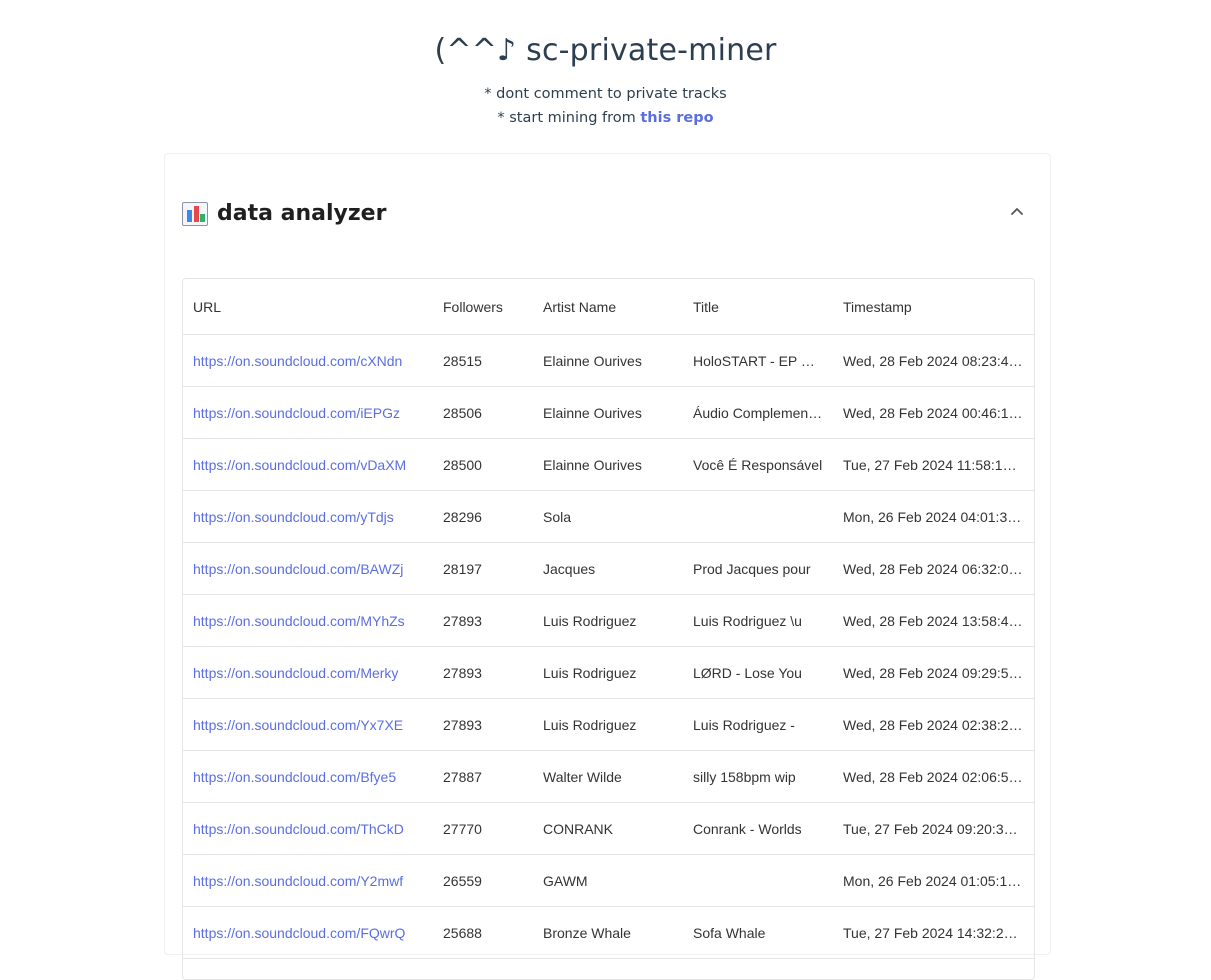 The height and width of the screenshot is (980, 1211). I want to click on url-cell: https://on.soundcloud.com/ThCkD, so click(308, 828).